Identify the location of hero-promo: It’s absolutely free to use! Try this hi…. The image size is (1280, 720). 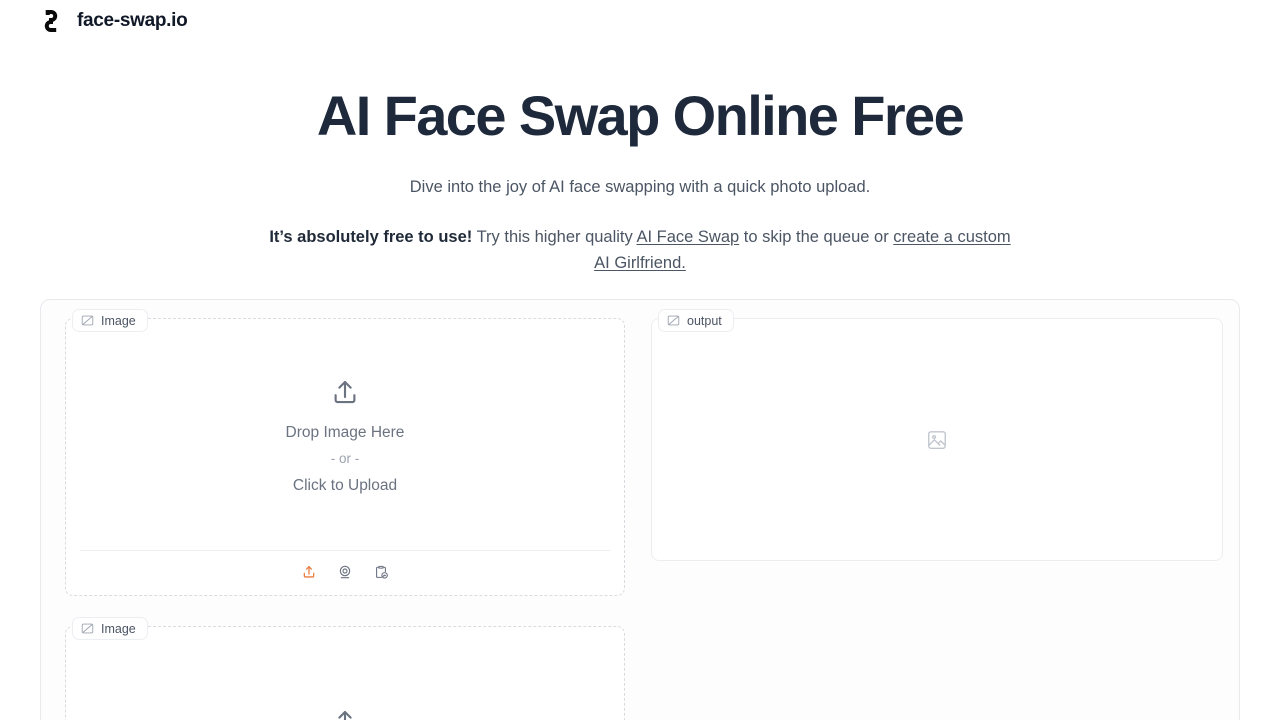
(640, 250).